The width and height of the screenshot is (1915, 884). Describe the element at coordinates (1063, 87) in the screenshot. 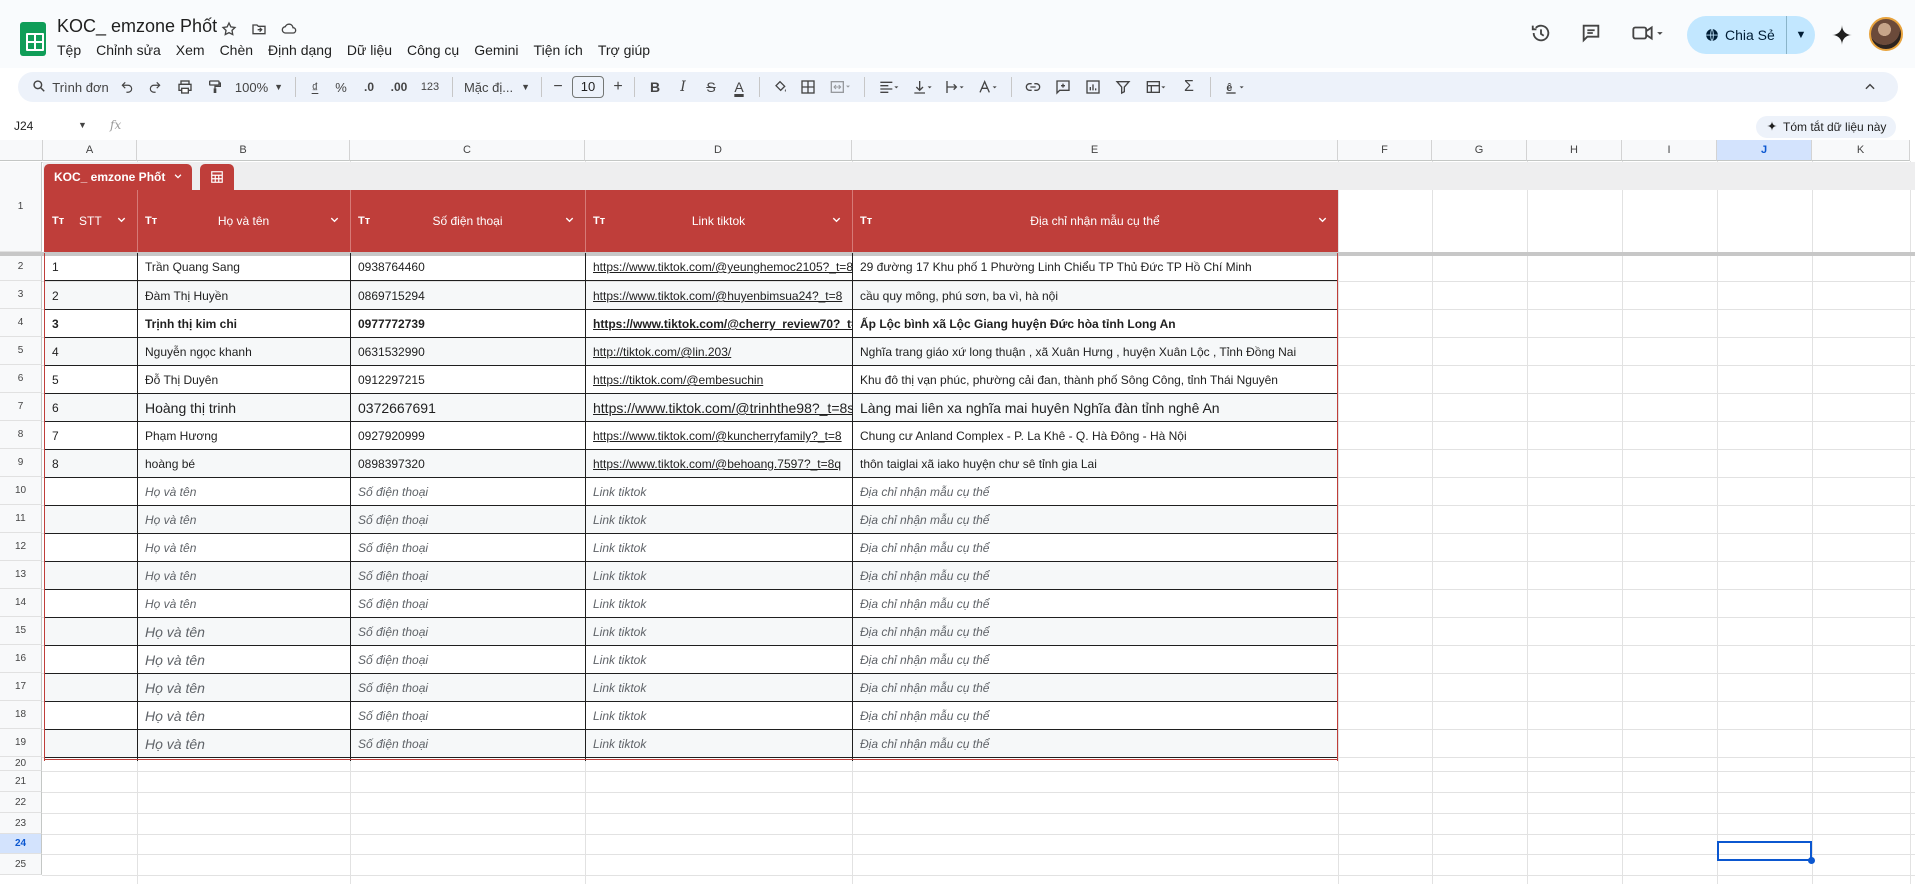

I see `insert-comment-icon` at that location.